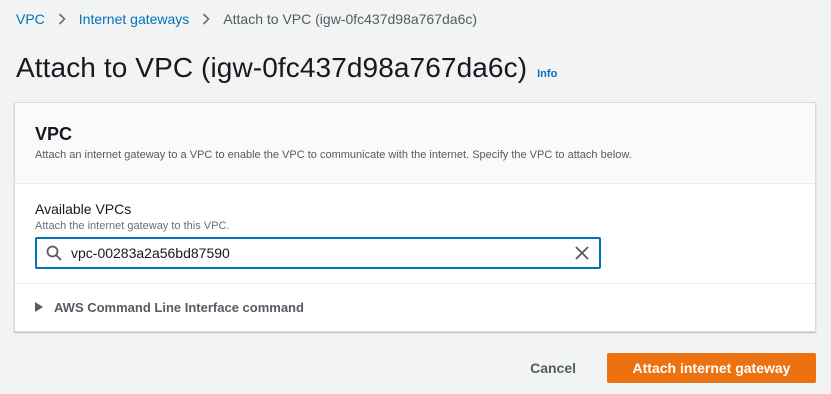  I want to click on clear-icon, so click(582, 253).